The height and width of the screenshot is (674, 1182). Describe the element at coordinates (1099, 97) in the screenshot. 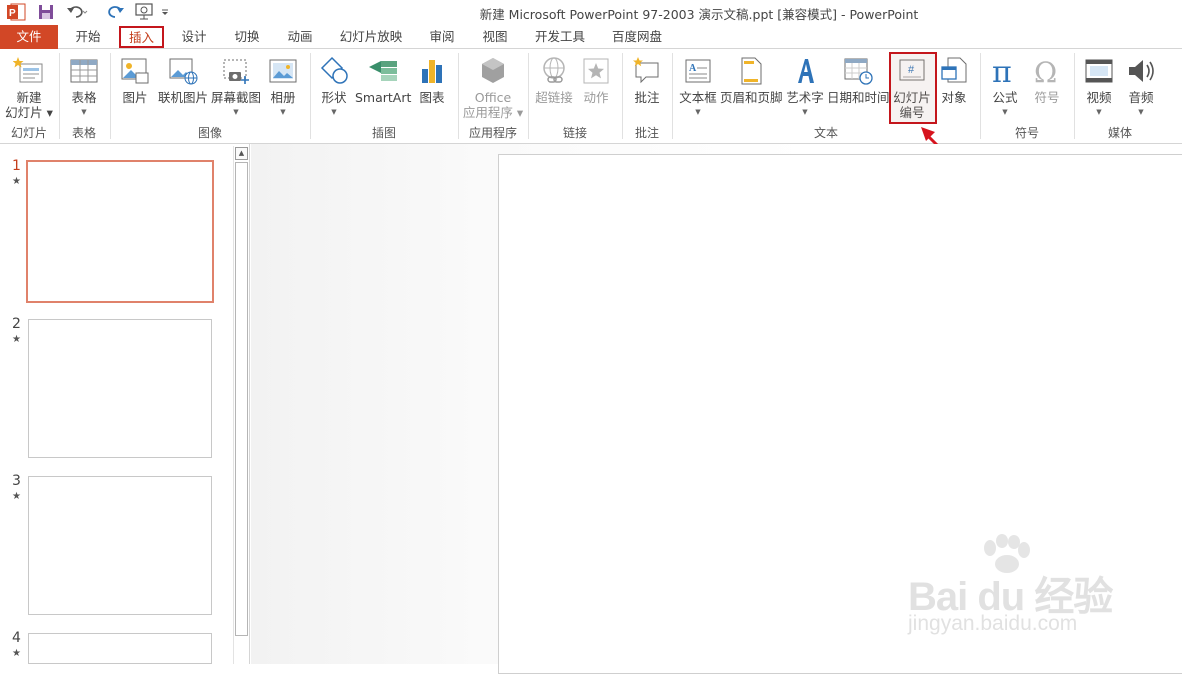

I see `video-label: 视频` at that location.